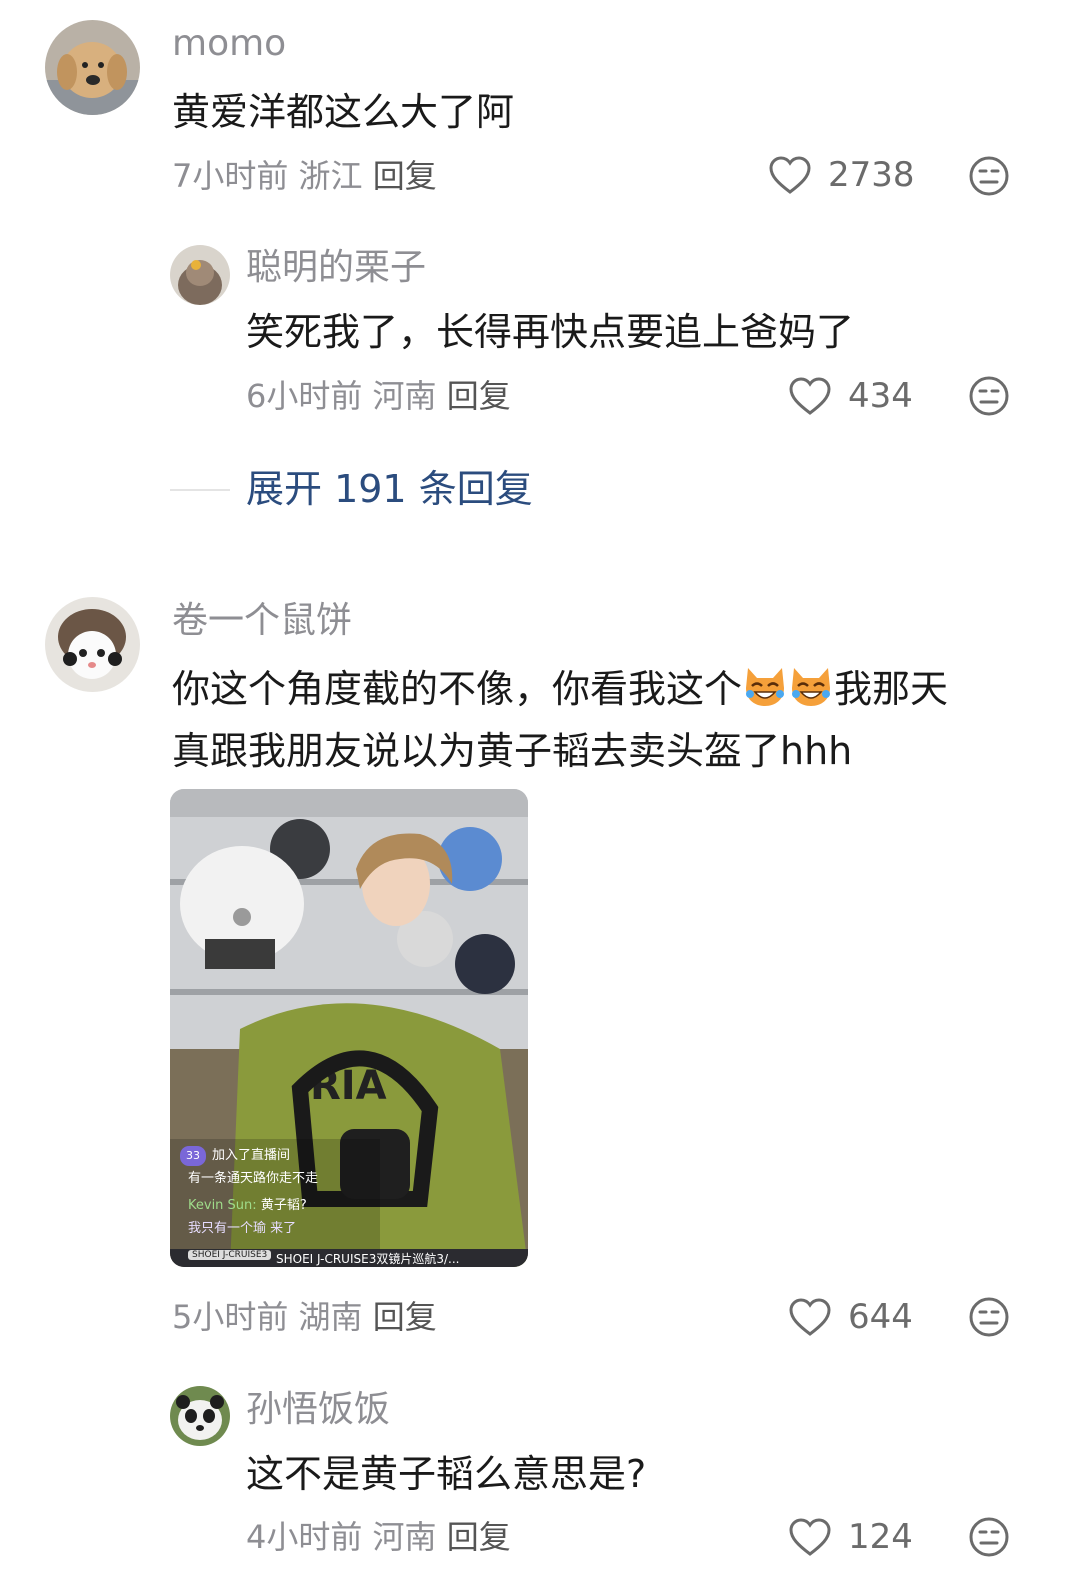  Describe the element at coordinates (262, 621) in the screenshot. I see `username: 卷一个鼠饼` at that location.